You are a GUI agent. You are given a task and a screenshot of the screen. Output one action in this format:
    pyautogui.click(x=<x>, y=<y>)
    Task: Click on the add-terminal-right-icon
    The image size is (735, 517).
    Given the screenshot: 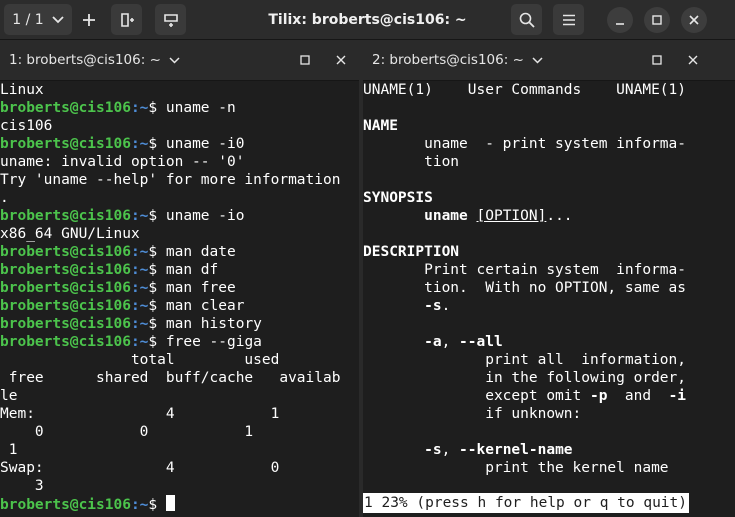 What is the action you would take?
    pyautogui.click(x=127, y=19)
    